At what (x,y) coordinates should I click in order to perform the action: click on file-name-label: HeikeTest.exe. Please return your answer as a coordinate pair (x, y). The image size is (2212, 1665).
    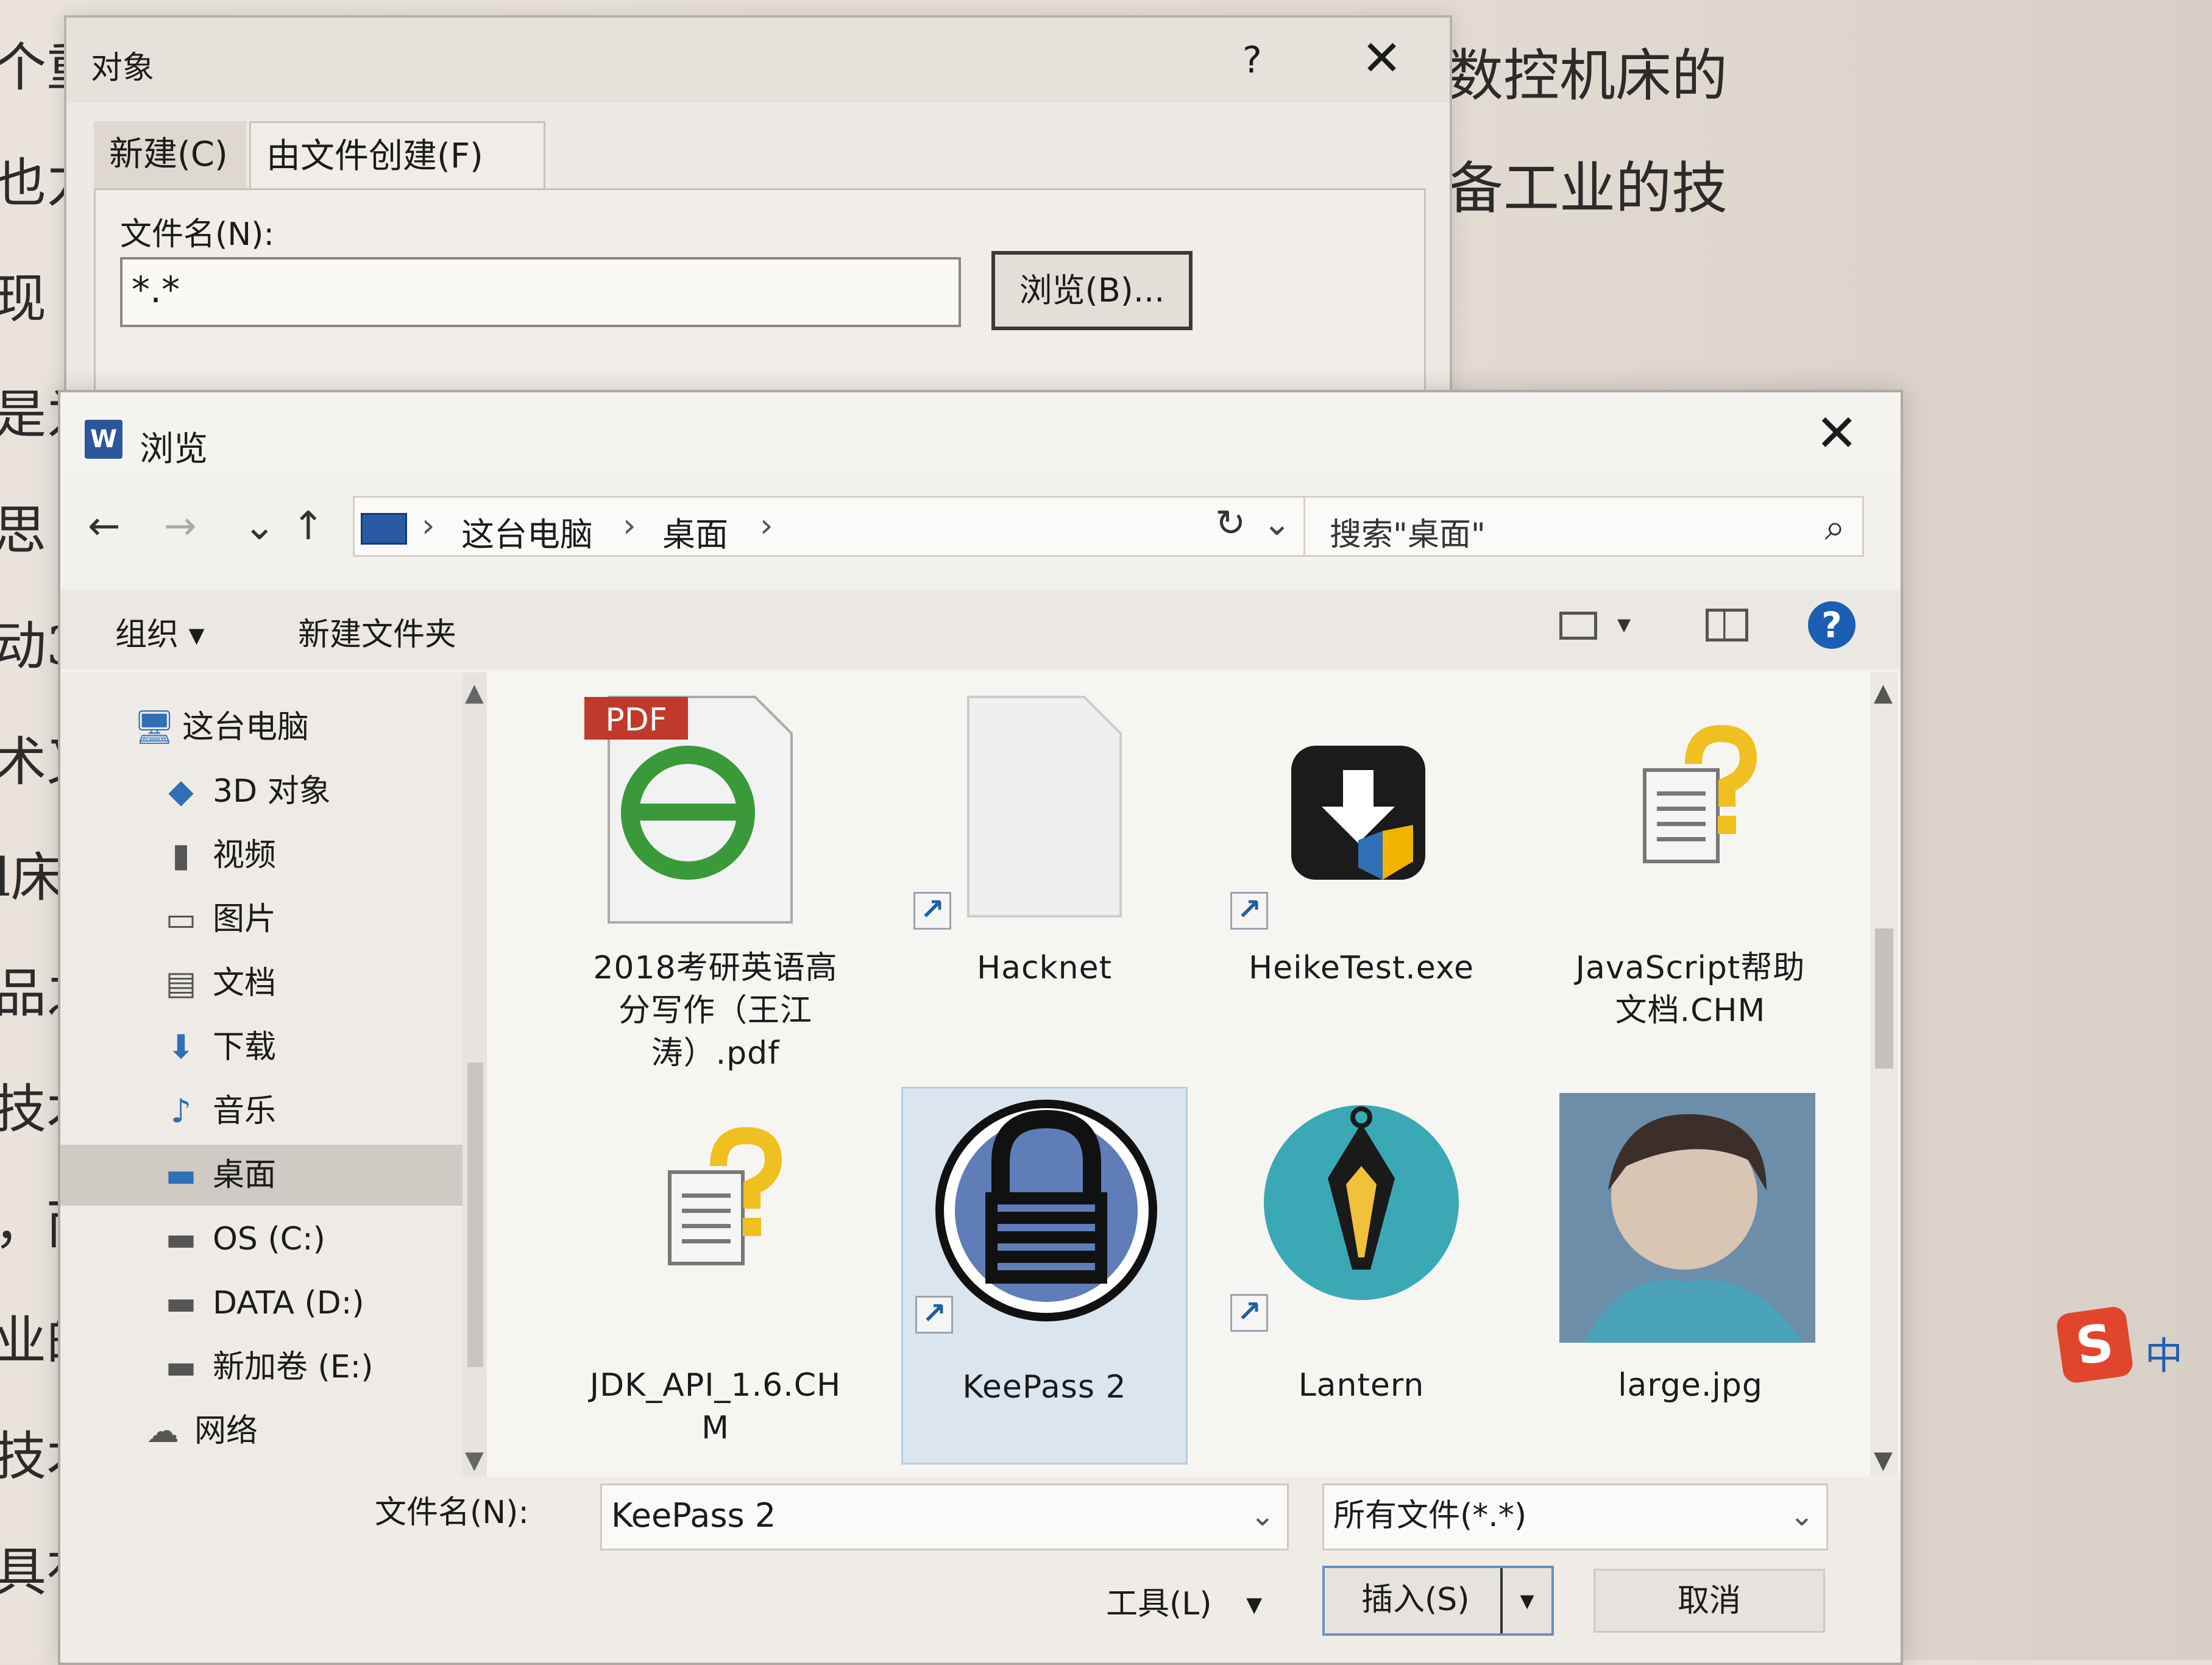
    Looking at the image, I should click on (1361, 968).